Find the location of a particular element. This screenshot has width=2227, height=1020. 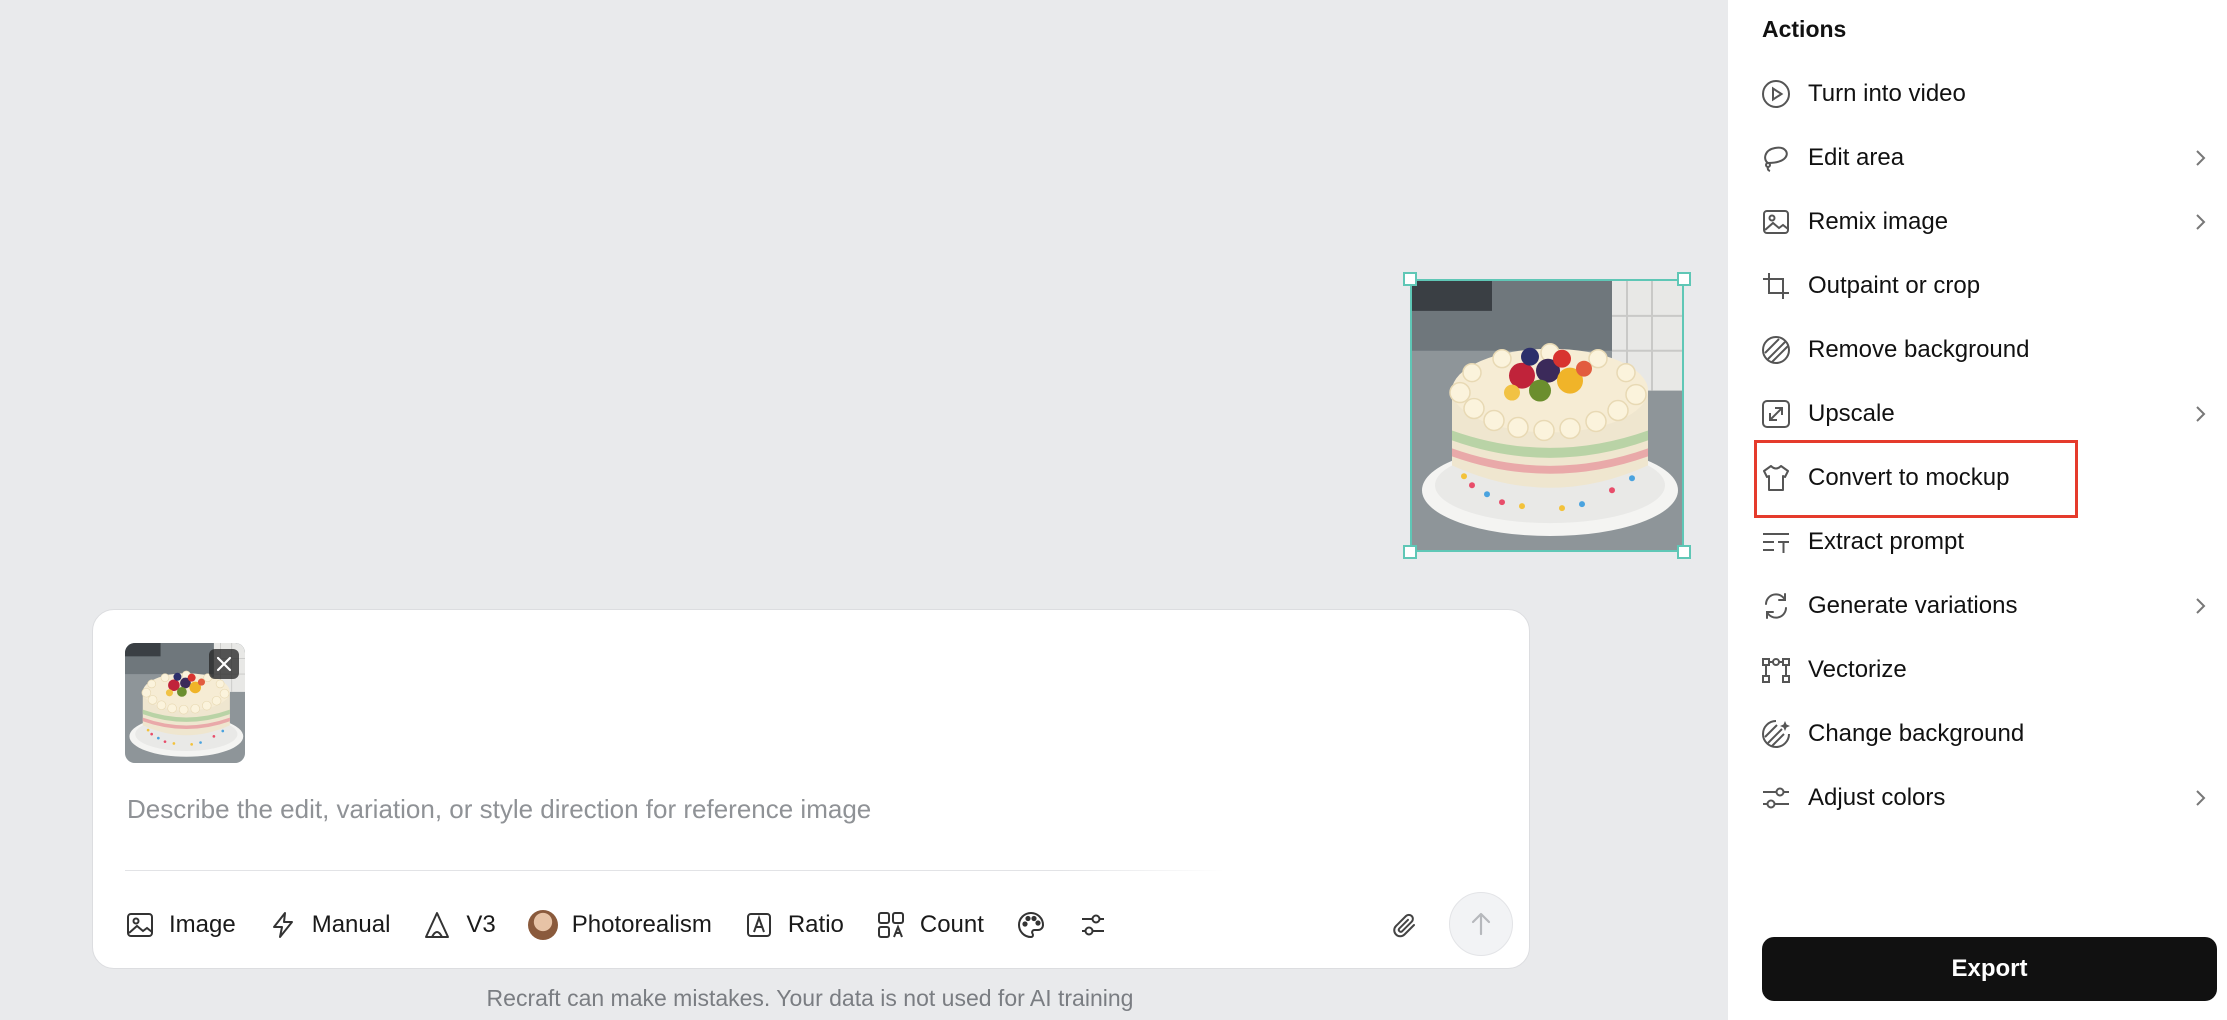

lasso-icon is located at coordinates (1776, 159).